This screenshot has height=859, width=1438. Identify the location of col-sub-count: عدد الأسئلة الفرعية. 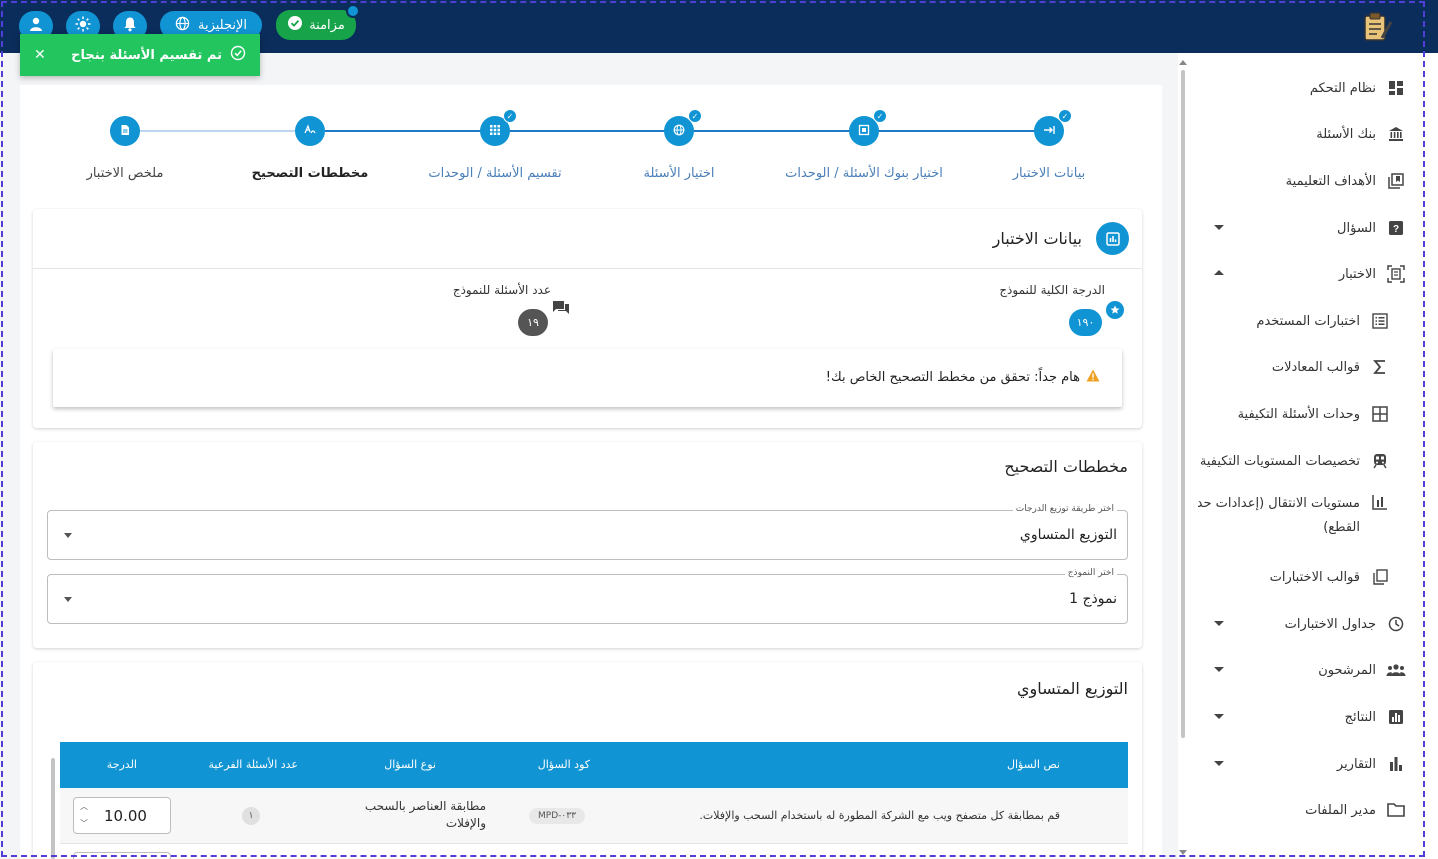
(253, 764).